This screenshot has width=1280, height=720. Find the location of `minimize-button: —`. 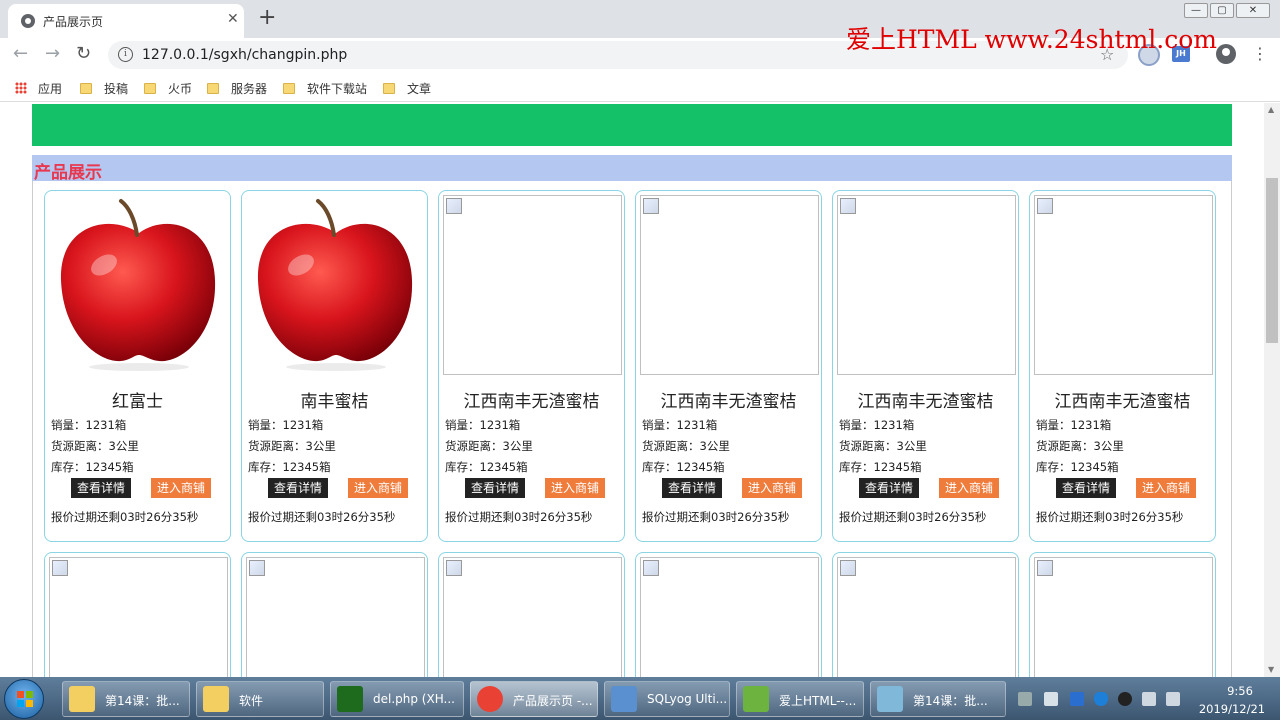

minimize-button: — is located at coordinates (1196, 10).